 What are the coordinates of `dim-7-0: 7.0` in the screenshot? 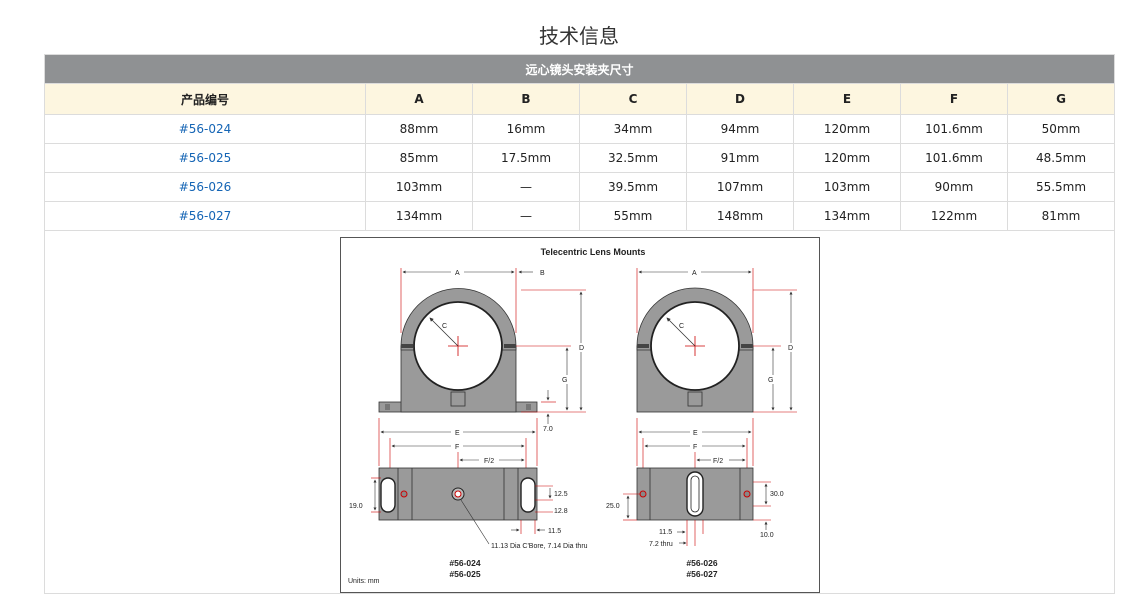 It's located at (548, 429).